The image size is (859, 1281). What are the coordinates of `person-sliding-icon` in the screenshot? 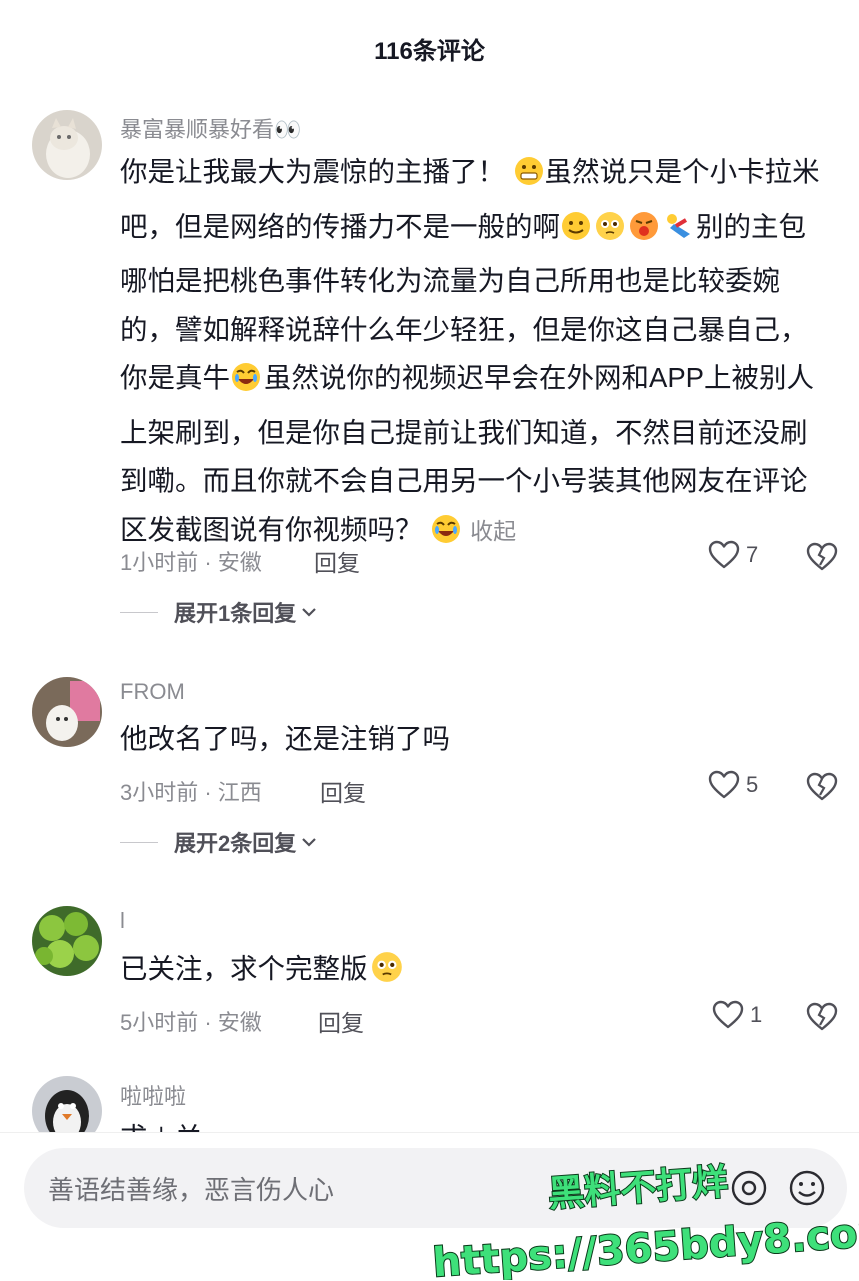 It's located at (679, 233).